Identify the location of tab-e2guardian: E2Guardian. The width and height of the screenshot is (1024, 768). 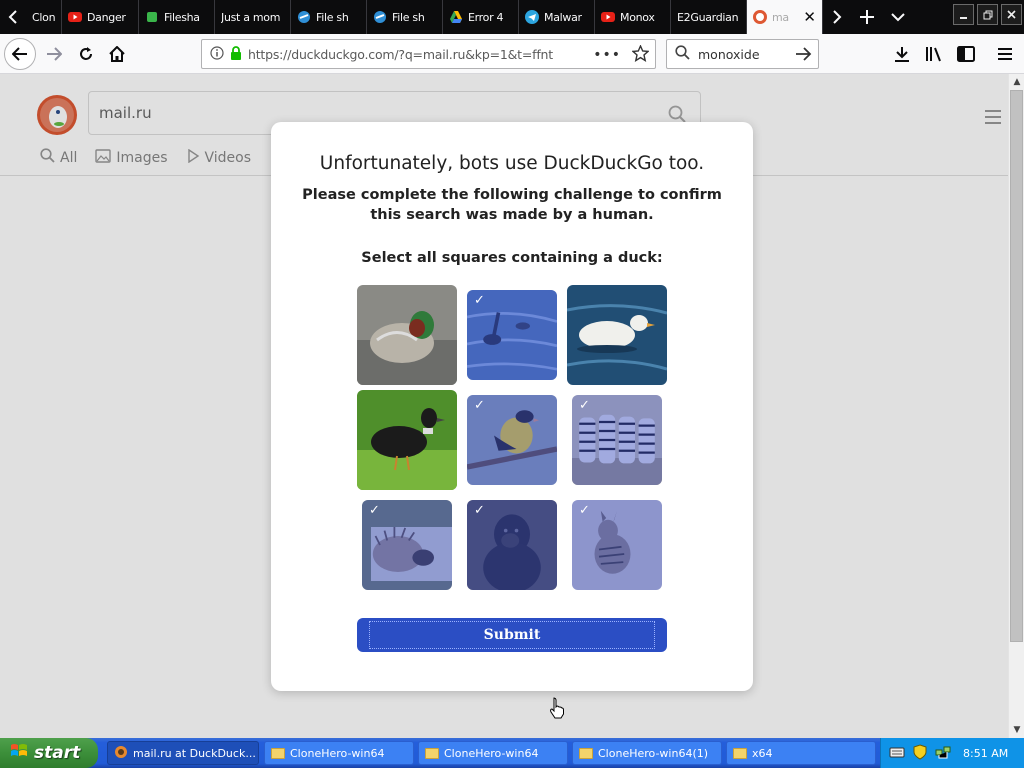
(709, 17).